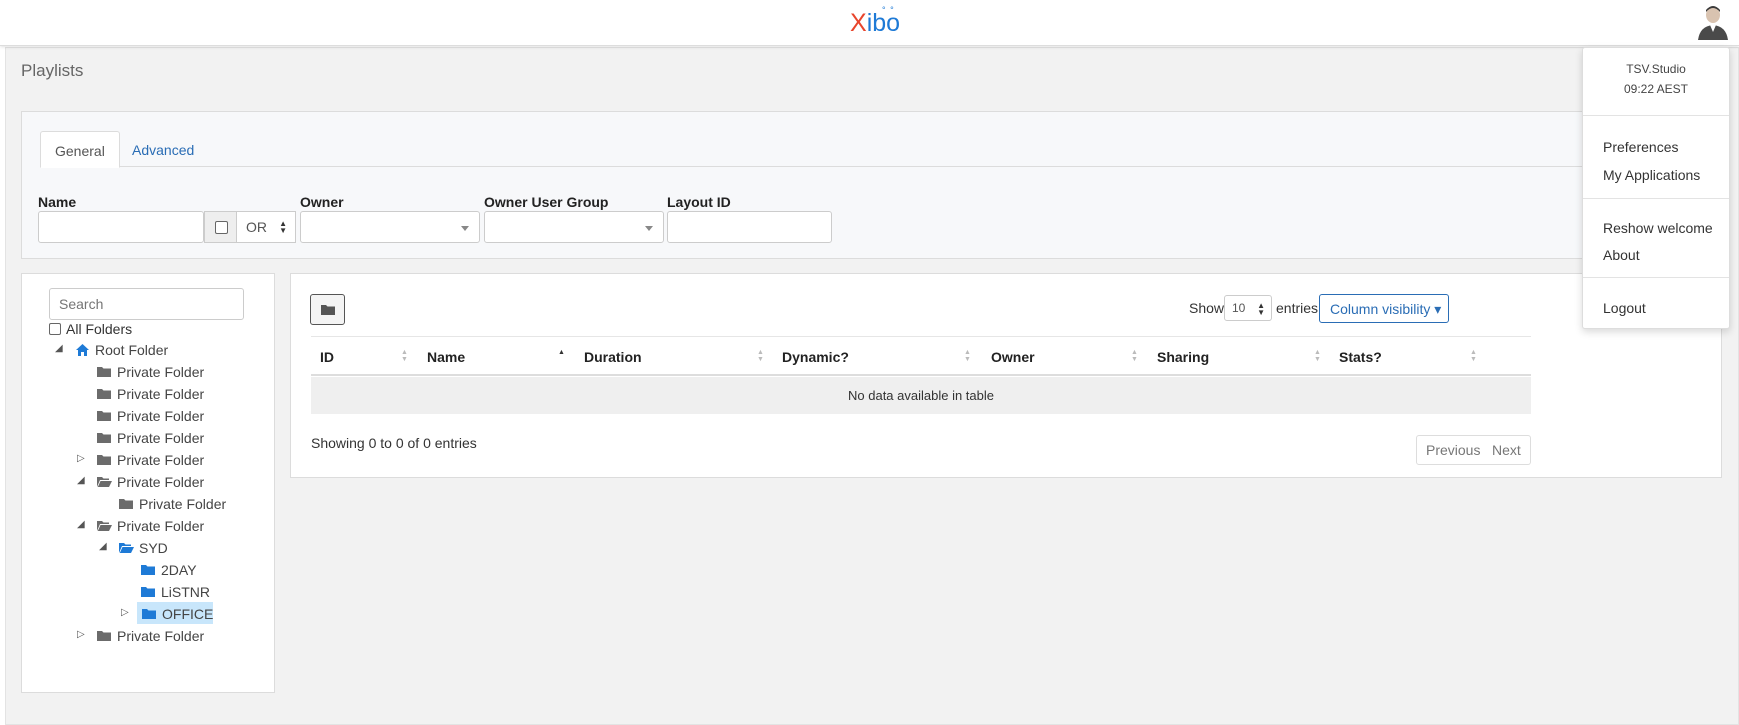 This screenshot has width=1739, height=725. What do you see at coordinates (394, 443) in the screenshot?
I see `table-info: Showing 0 to 0 of 0 entries` at bounding box center [394, 443].